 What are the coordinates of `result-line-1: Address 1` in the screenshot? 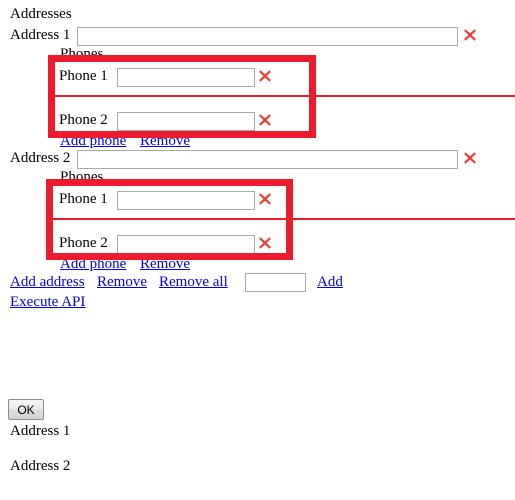 It's located at (40, 431).